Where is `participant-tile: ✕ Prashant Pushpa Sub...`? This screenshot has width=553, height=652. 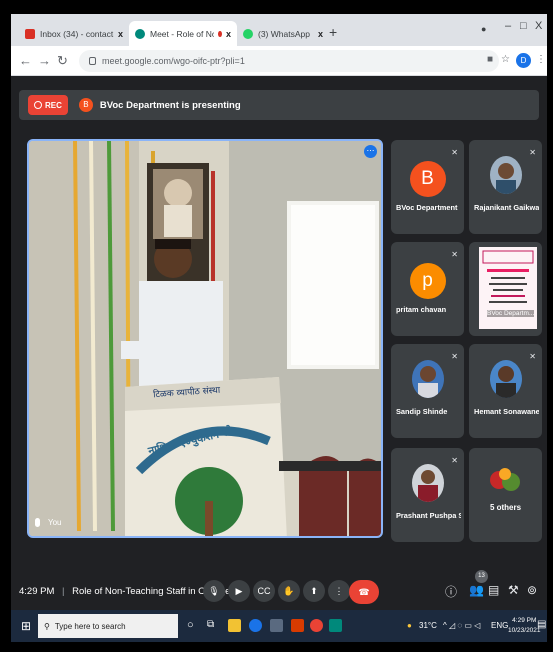
participant-tile: ✕ Prashant Pushpa Sub... is located at coordinates (427, 495).